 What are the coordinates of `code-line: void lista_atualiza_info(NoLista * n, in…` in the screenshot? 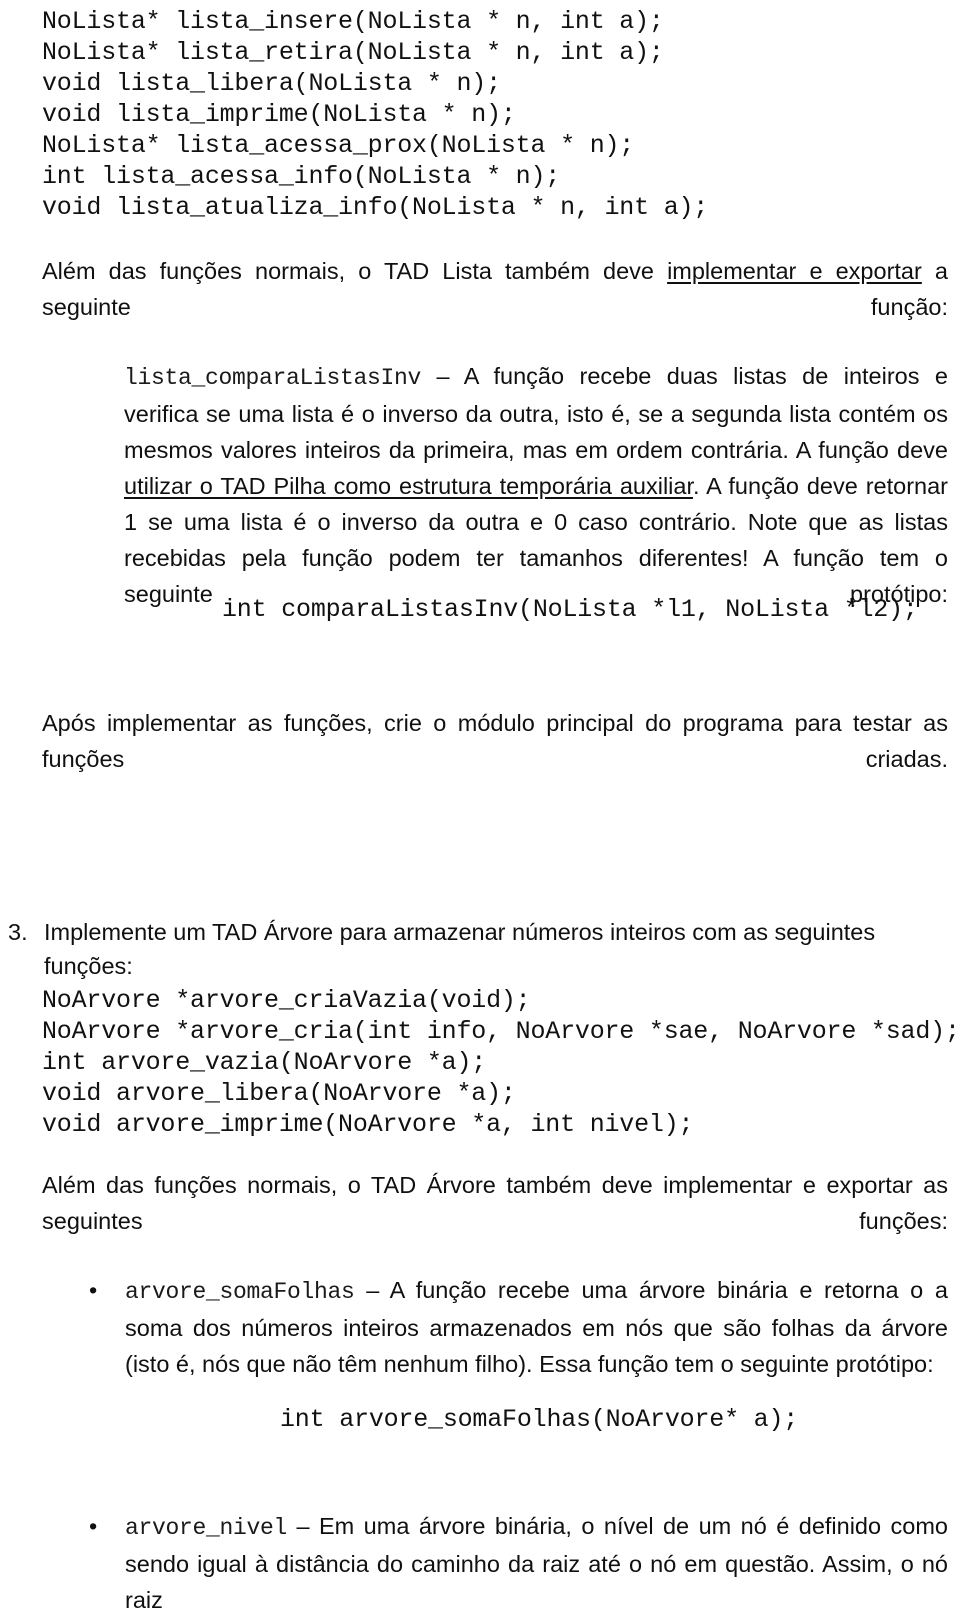 It's located at (375, 207).